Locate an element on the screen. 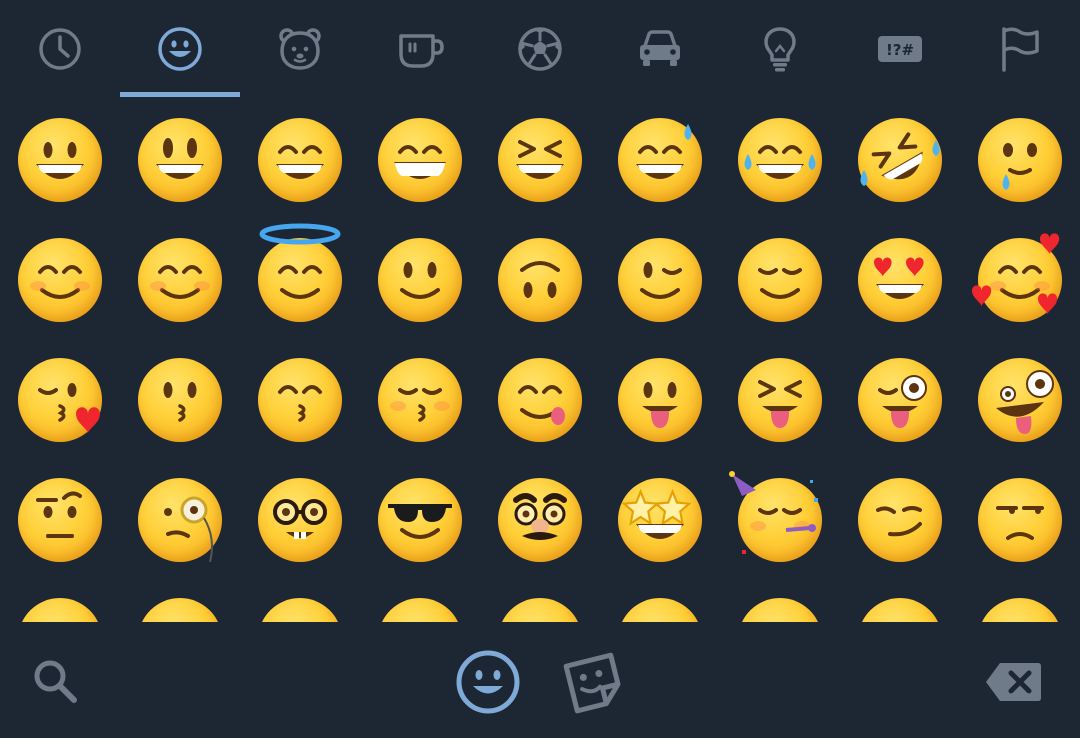  disguised-face-icon is located at coordinates (540, 520).